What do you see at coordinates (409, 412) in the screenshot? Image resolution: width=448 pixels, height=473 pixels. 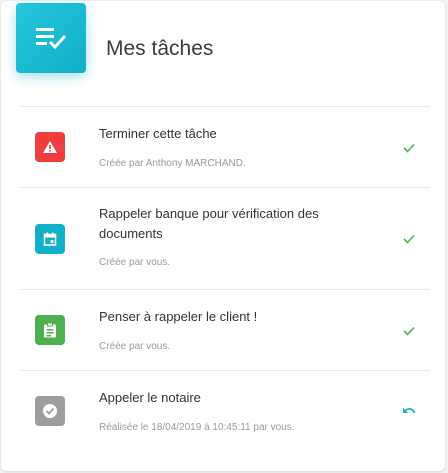 I see `undo-icon` at bounding box center [409, 412].